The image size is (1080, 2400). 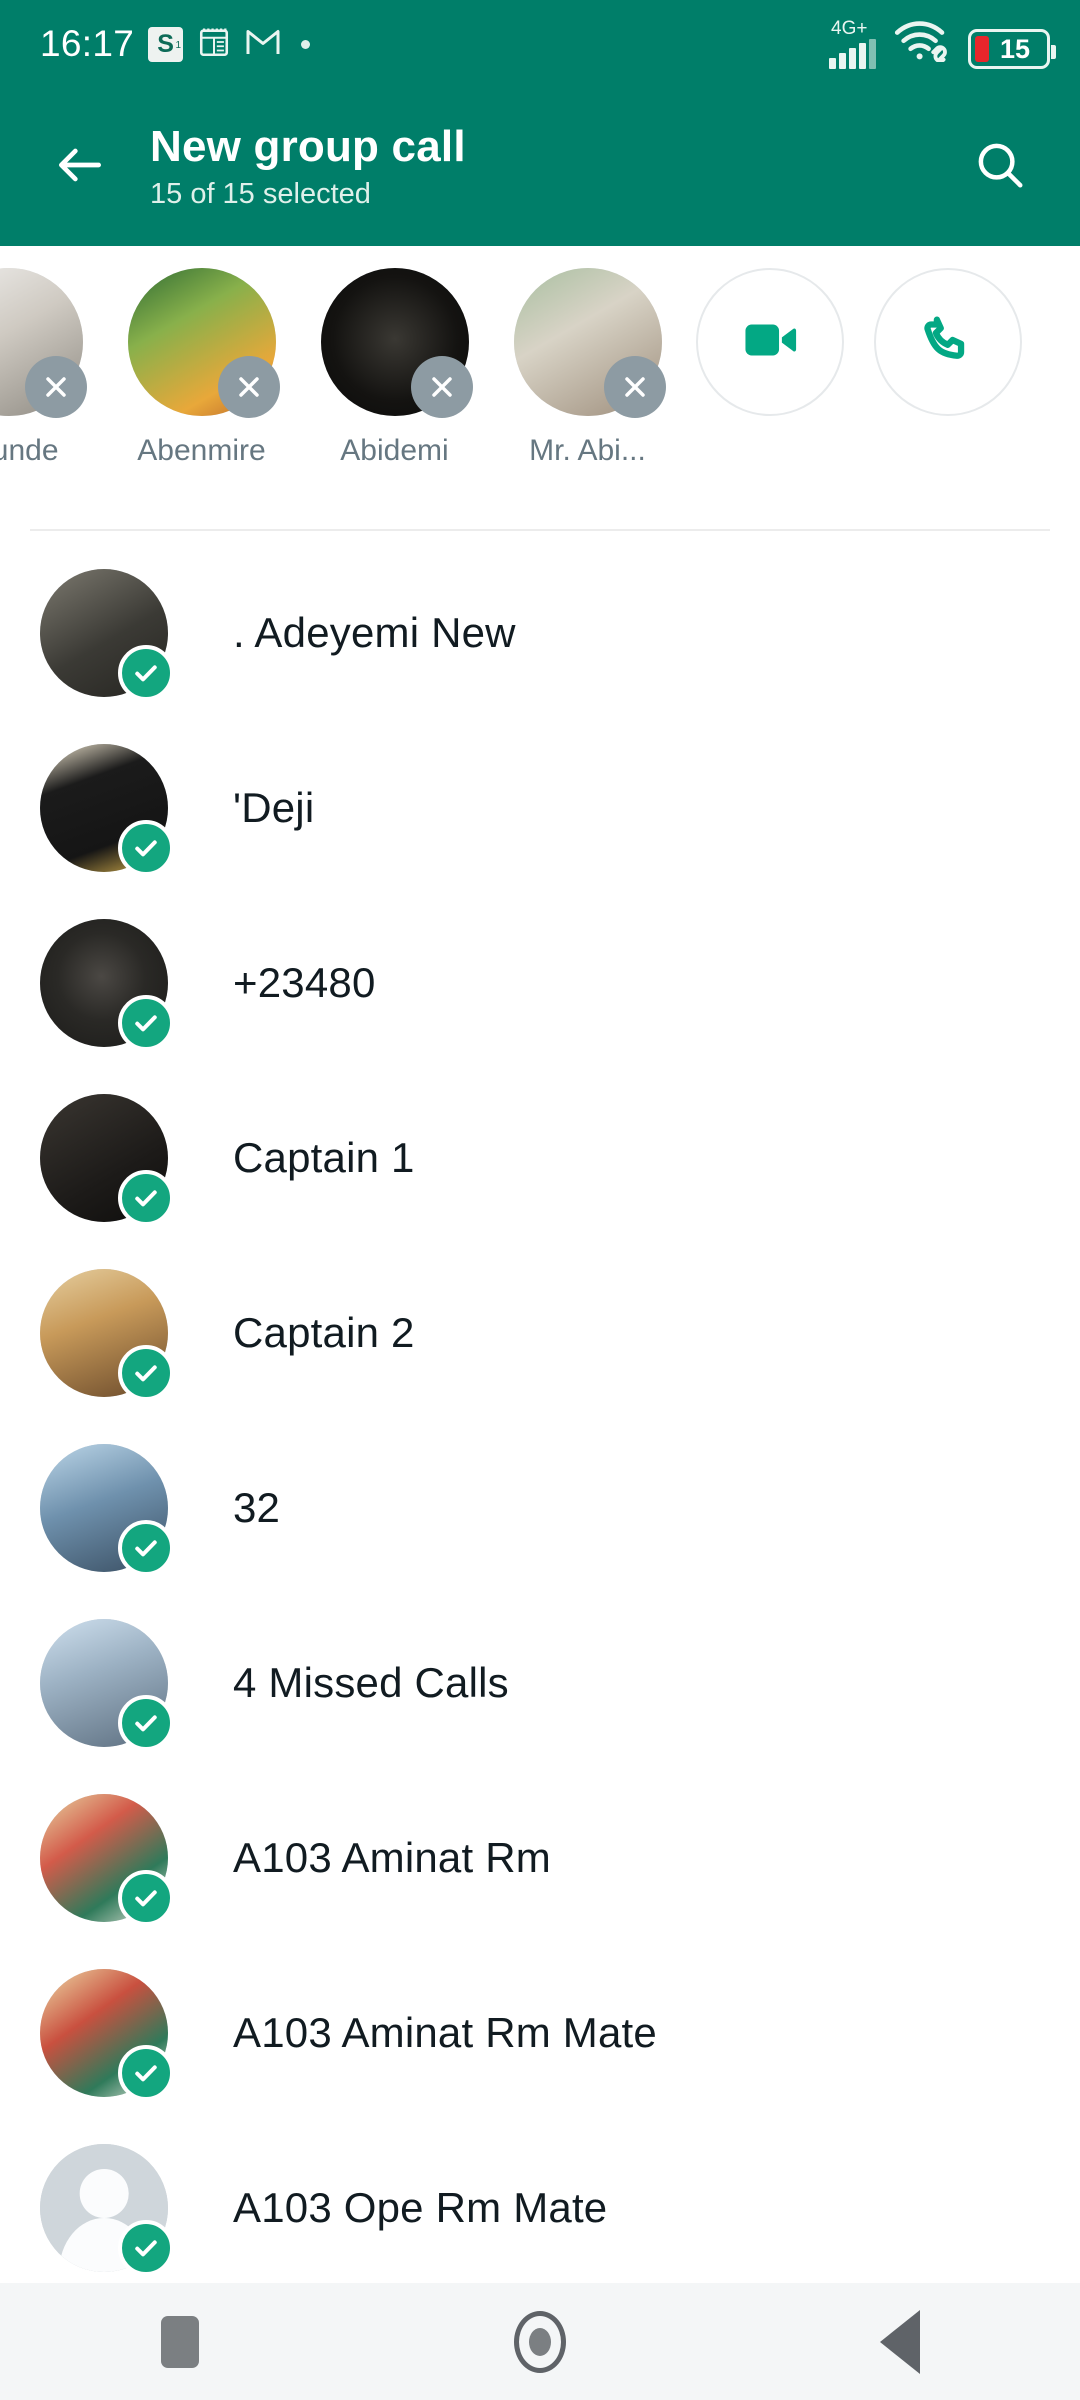 What do you see at coordinates (274, 807) in the screenshot?
I see `contact-name: 'Deji` at bounding box center [274, 807].